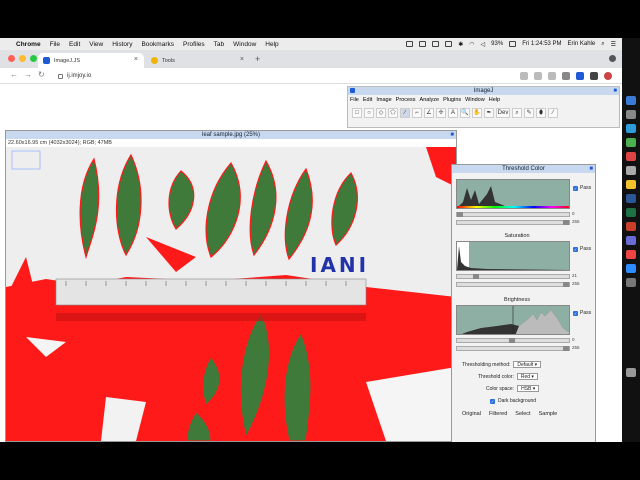 This screenshot has width=640, height=480. What do you see at coordinates (580, 76) in the screenshot?
I see `extension-v-icon` at bounding box center [580, 76].